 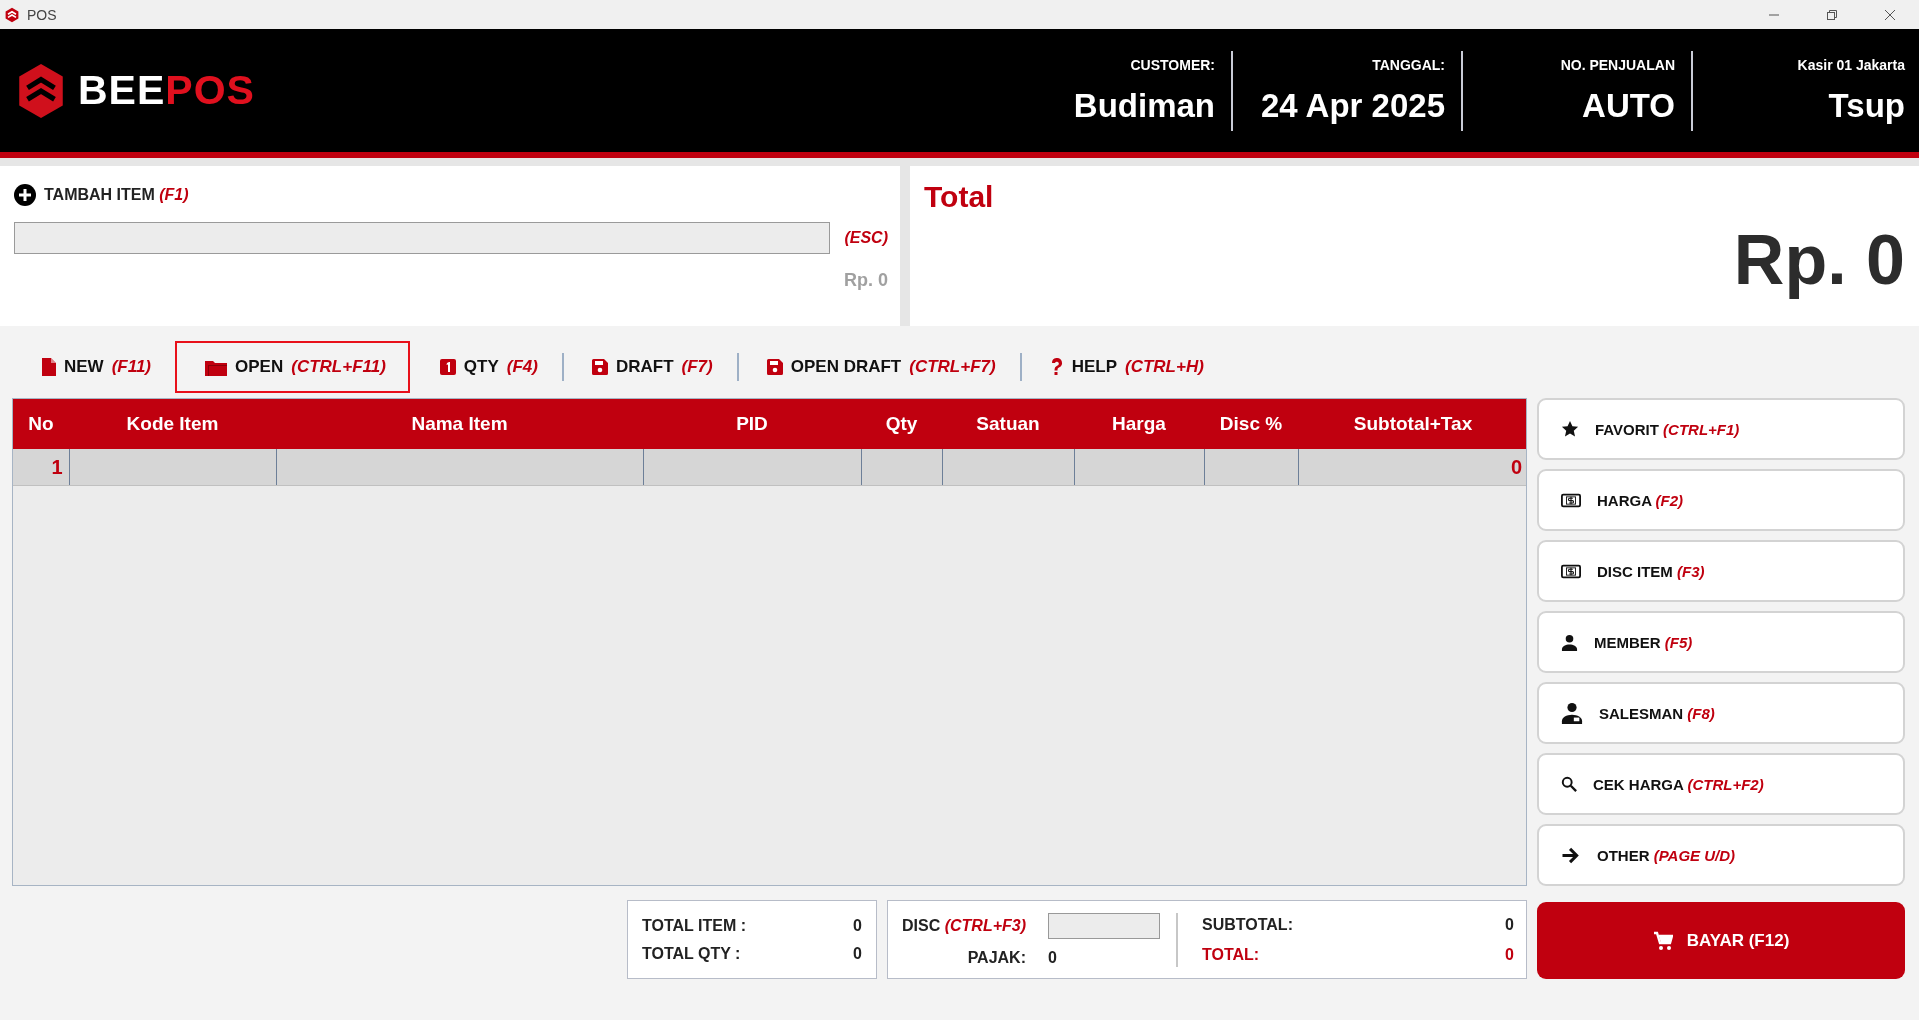 What do you see at coordinates (1412, 424) in the screenshot?
I see `column-header: Subtotal+Tax` at bounding box center [1412, 424].